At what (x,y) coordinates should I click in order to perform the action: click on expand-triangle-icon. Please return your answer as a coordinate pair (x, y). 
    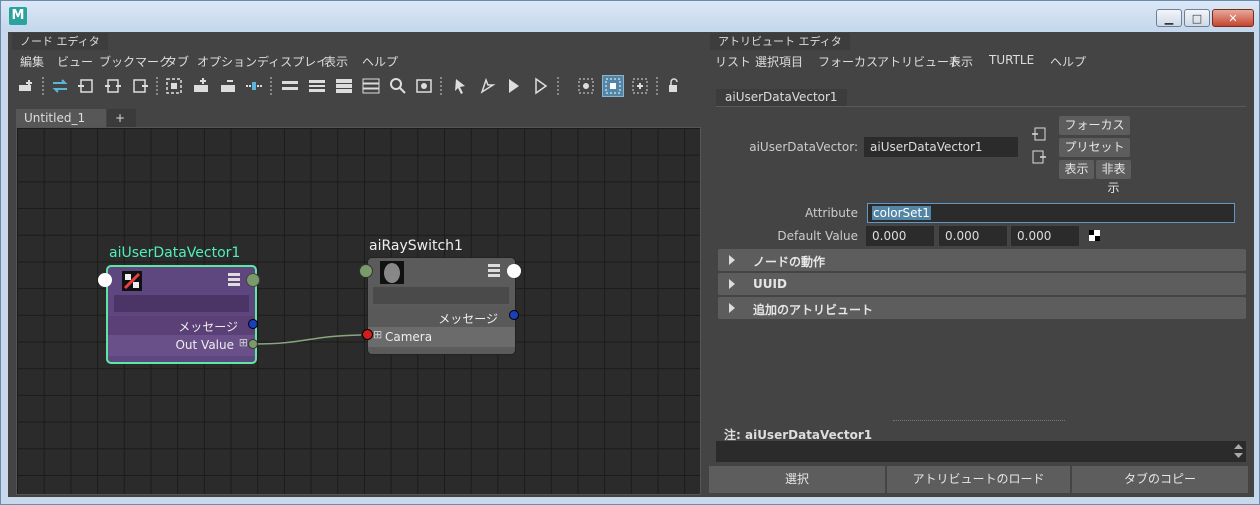
    Looking at the image, I should click on (732, 284).